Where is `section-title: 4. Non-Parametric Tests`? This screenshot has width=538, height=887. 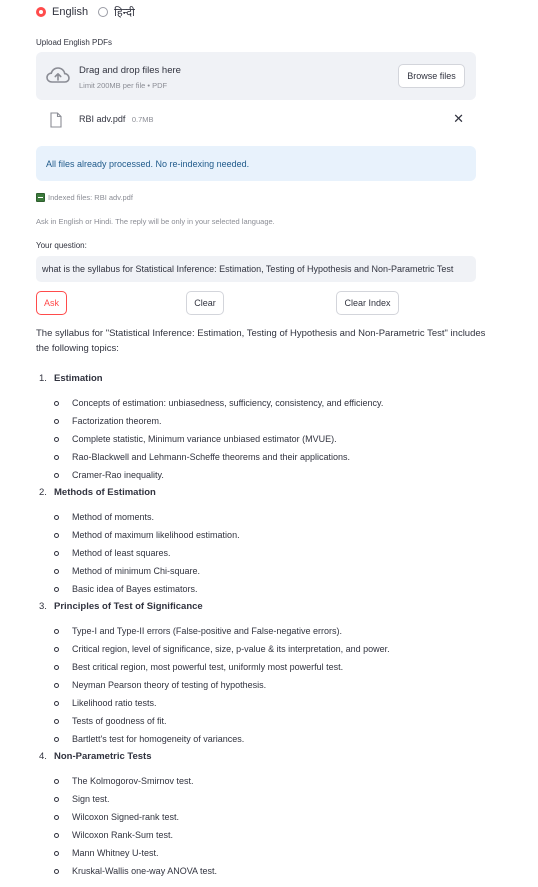
section-title: 4. Non-Parametric Tests is located at coordinates (261, 757).